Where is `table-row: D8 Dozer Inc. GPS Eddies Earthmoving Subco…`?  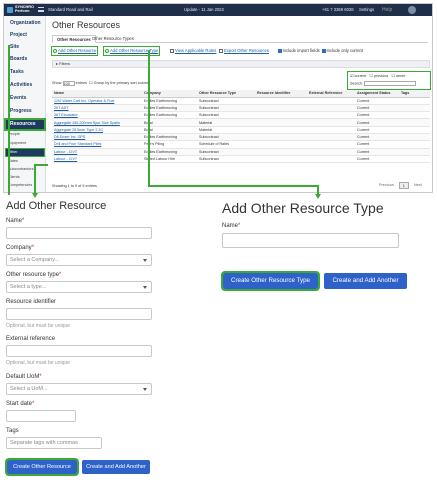
table-row: D8 Dozer Inc. GPS Eddies Earthmoving Subco… is located at coordinates (241, 137).